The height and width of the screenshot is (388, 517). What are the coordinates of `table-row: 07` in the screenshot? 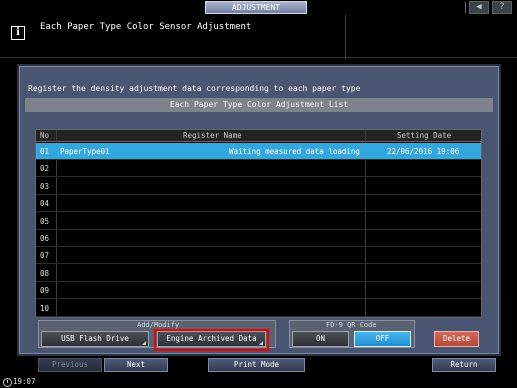 It's located at (258, 256).